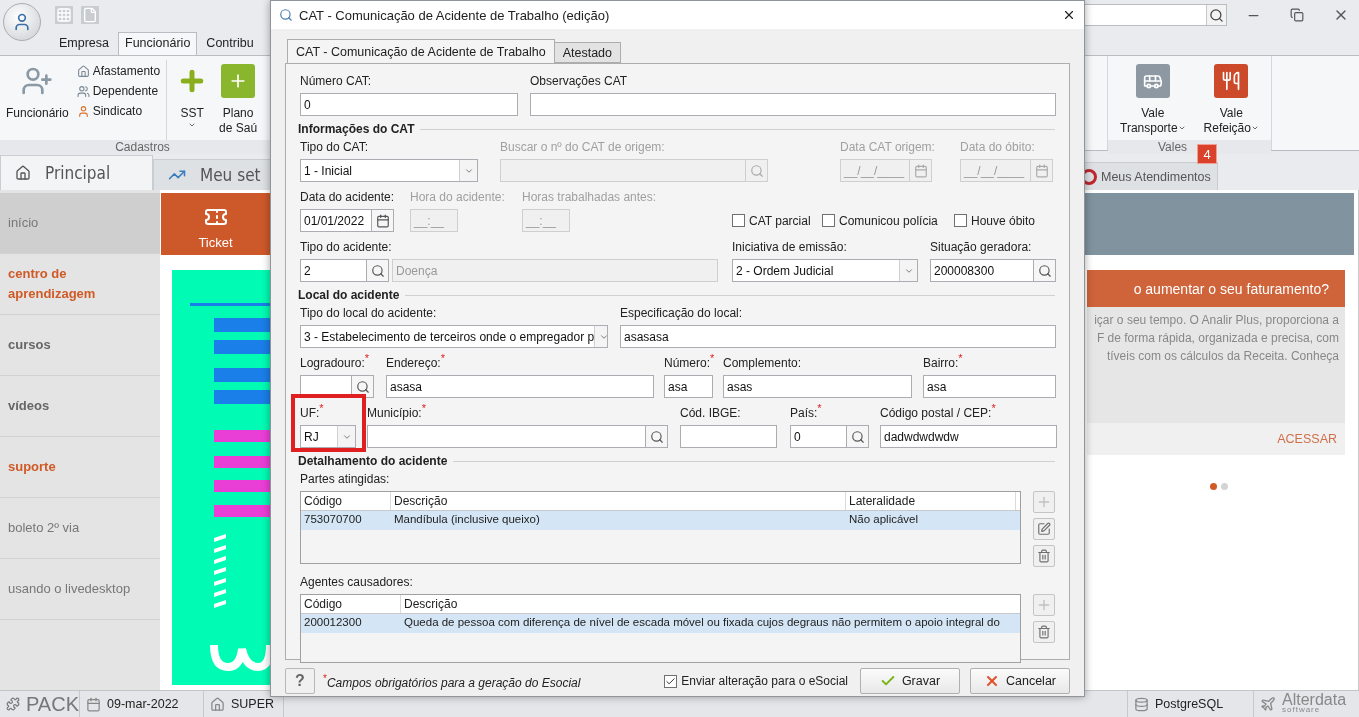 This screenshot has width=1359, height=717. What do you see at coordinates (52, 704) in the screenshot?
I see `pack-label: PACK` at bounding box center [52, 704].